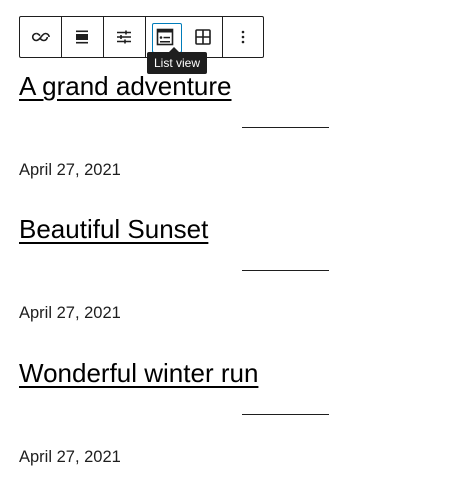 This screenshot has width=474, height=493. What do you see at coordinates (138, 373) in the screenshot?
I see `post-title-link: Wonderful winter run` at bounding box center [138, 373].